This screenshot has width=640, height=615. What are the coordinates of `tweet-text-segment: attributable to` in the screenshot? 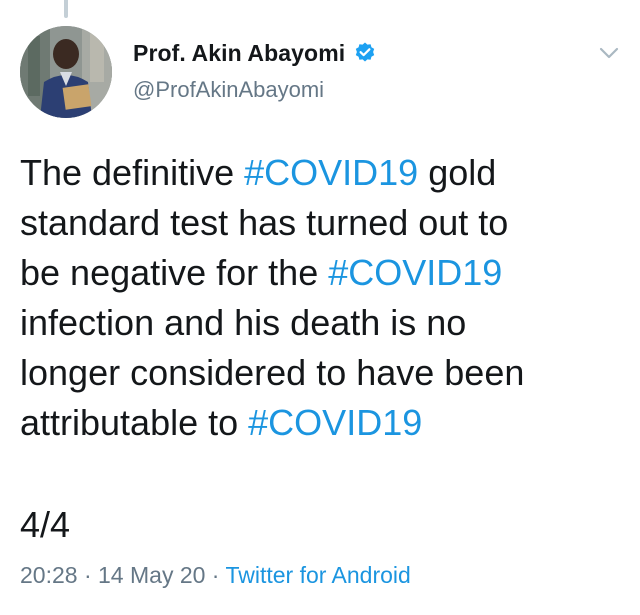 It's located at (134, 422).